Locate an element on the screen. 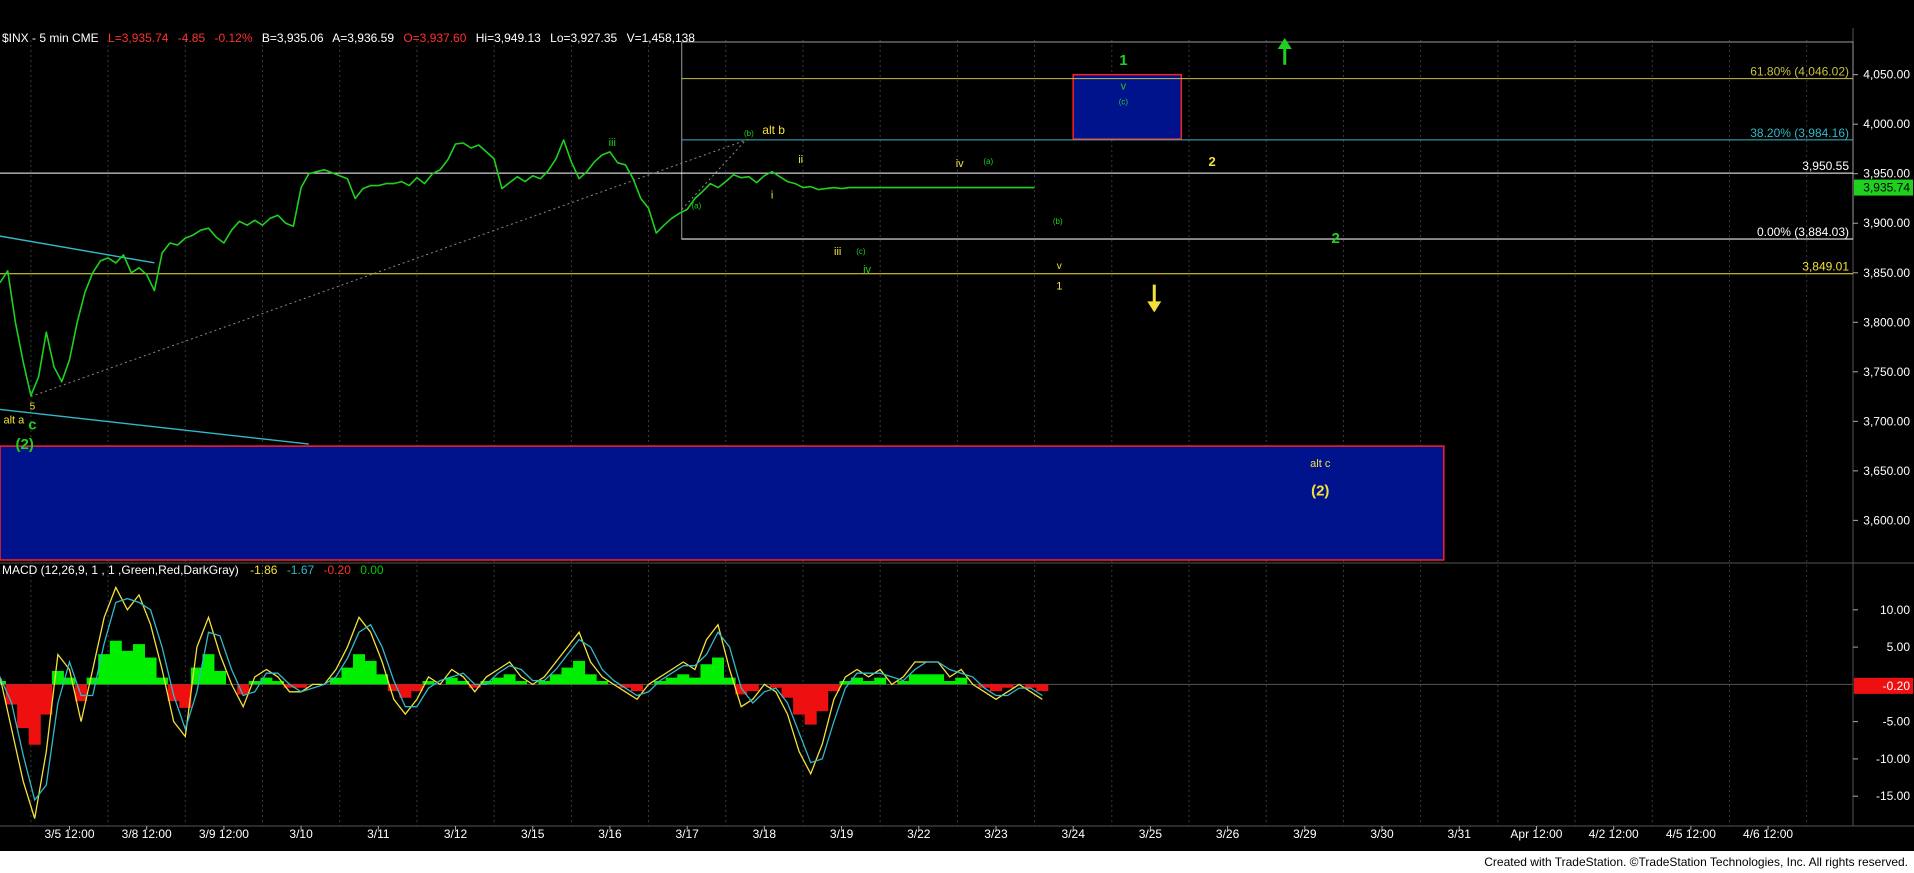 This screenshot has width=1914, height=873. wave-label: 1 is located at coordinates (1123, 60).